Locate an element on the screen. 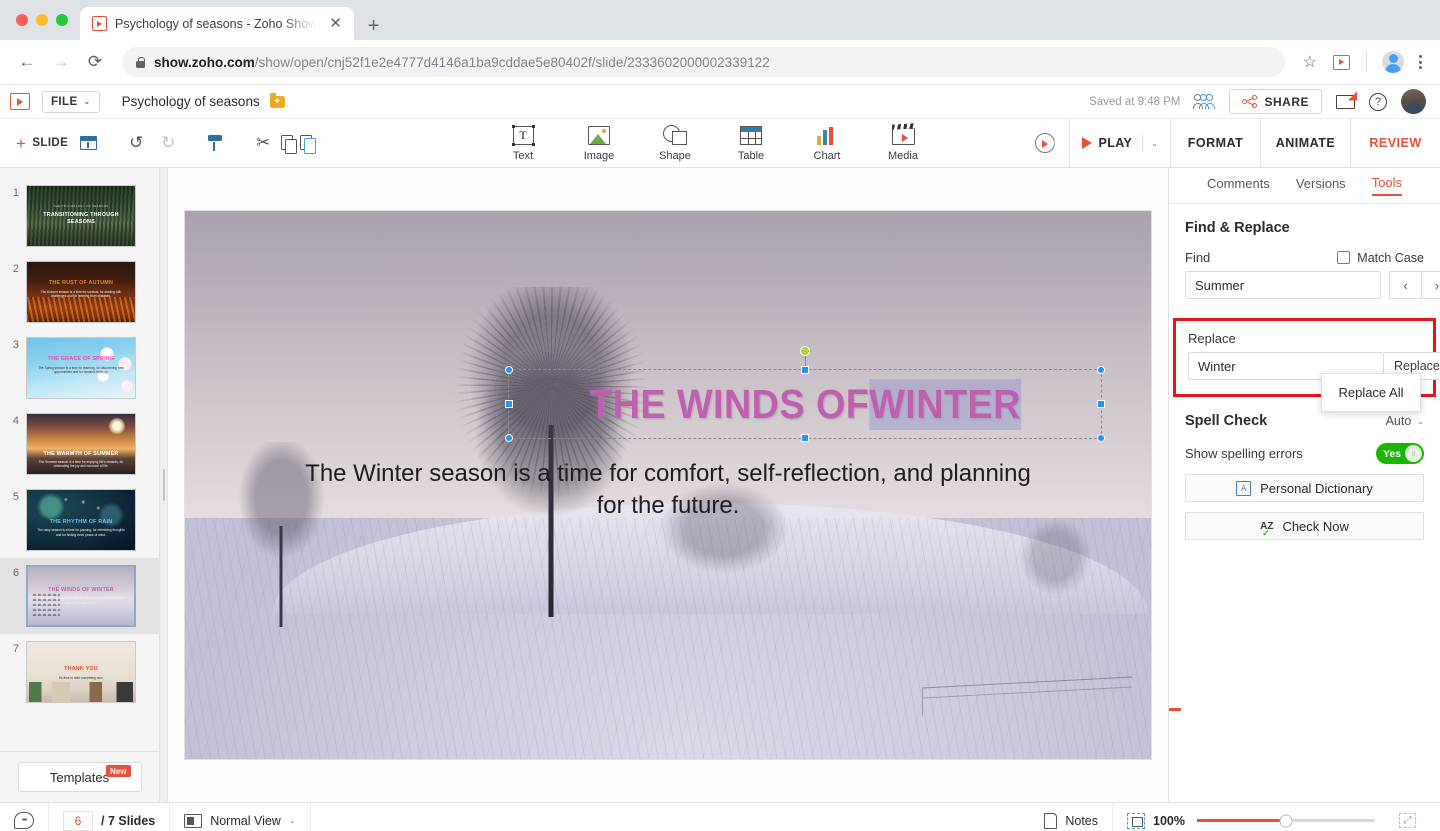  zoom-slider-knob is located at coordinates (1286, 820).